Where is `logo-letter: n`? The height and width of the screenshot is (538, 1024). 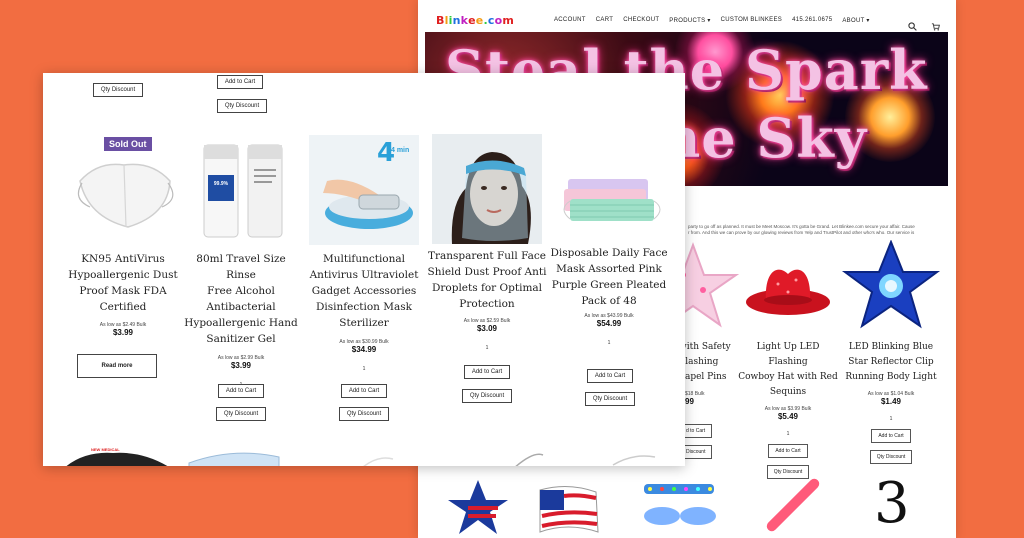 logo-letter: n is located at coordinates (456, 20).